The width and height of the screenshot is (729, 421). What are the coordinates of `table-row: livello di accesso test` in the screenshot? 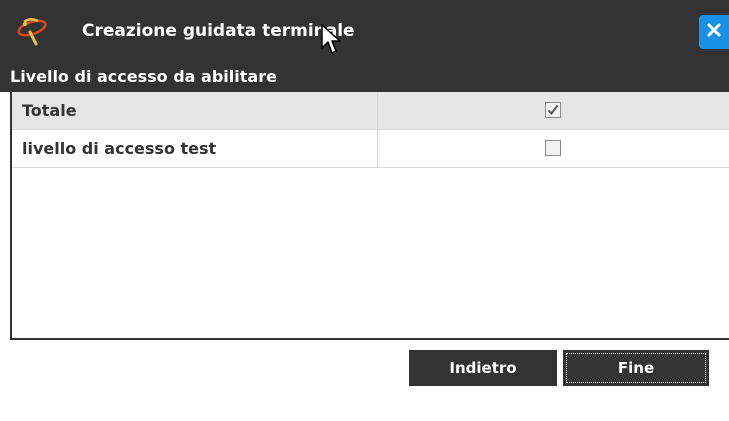 It's located at (370, 149).